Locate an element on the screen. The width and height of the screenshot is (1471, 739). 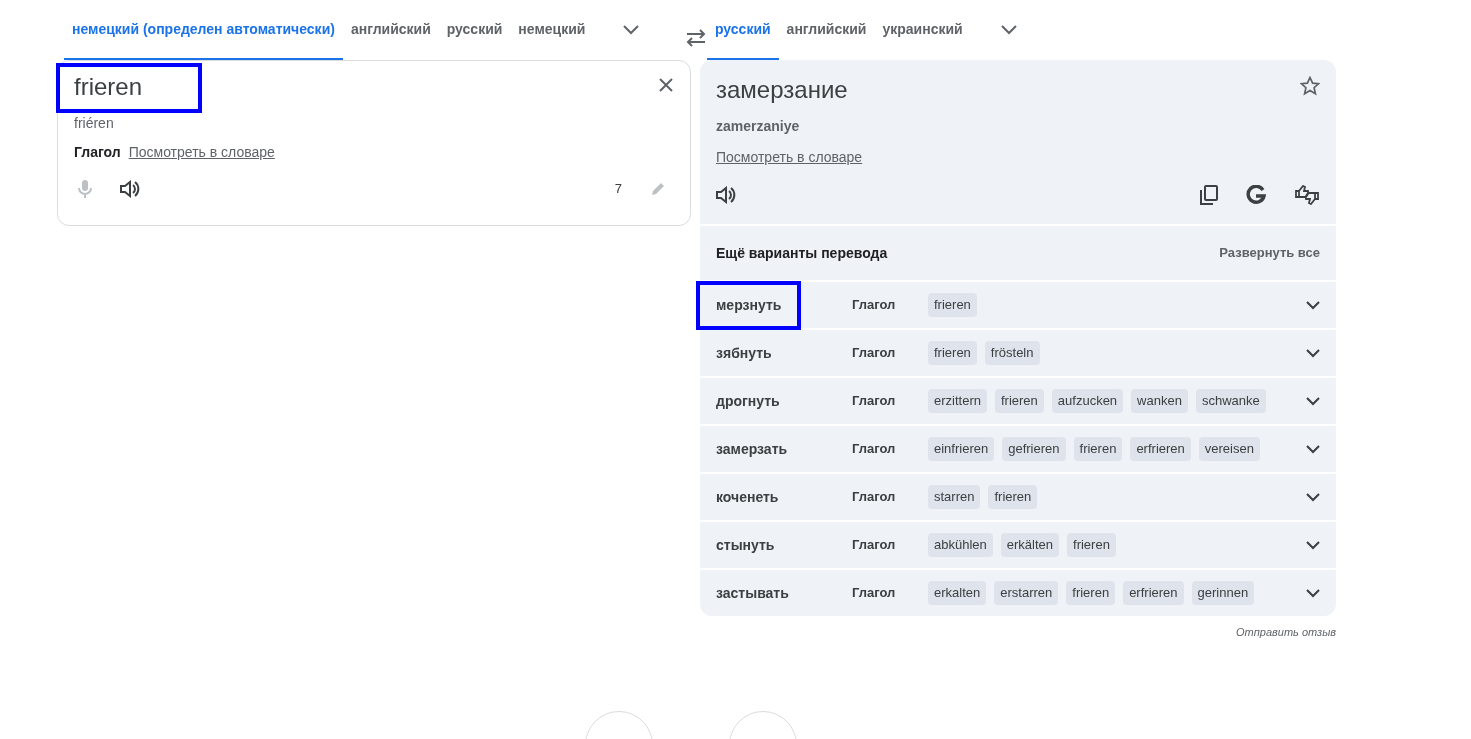
synonym-chip: abkühlen is located at coordinates (960, 545).